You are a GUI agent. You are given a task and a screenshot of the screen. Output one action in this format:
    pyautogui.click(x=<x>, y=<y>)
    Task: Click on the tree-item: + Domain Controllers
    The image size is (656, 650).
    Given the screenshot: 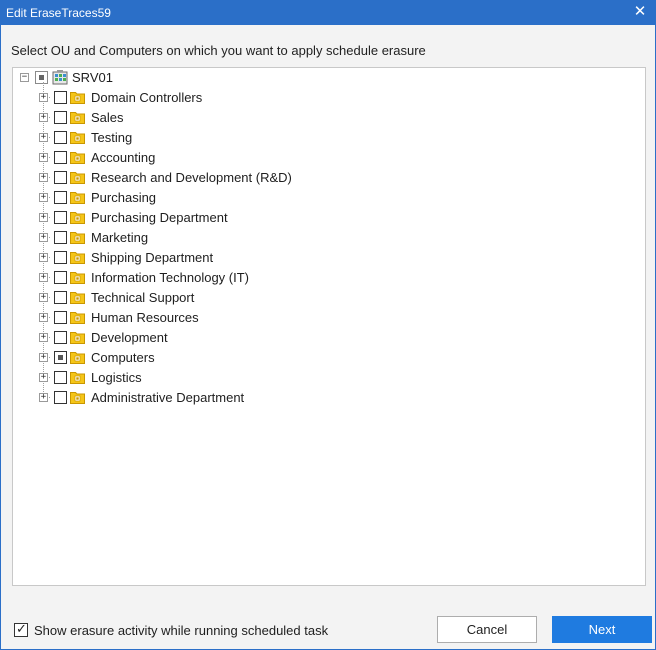 What is the action you would take?
    pyautogui.click(x=329, y=98)
    